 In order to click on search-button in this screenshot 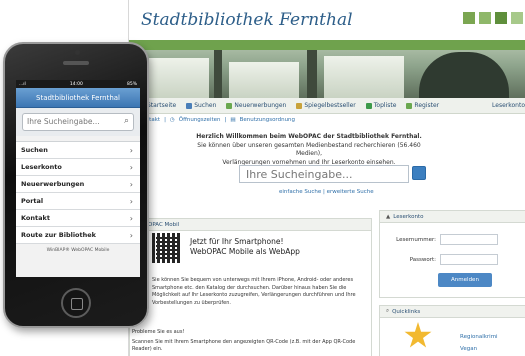, I will do `click(419, 173)`.